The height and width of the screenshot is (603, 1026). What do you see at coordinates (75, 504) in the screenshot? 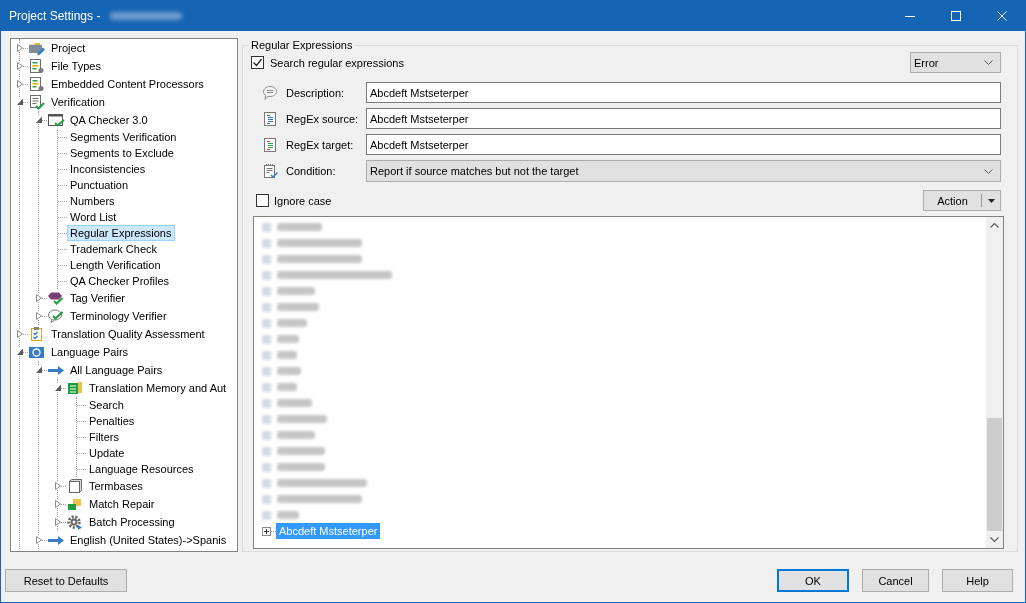
I see `blocks-icon` at bounding box center [75, 504].